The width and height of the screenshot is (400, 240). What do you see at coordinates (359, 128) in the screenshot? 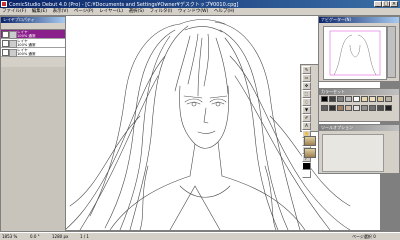
I see `tool-option-panel-title: ツールオプション` at bounding box center [359, 128].